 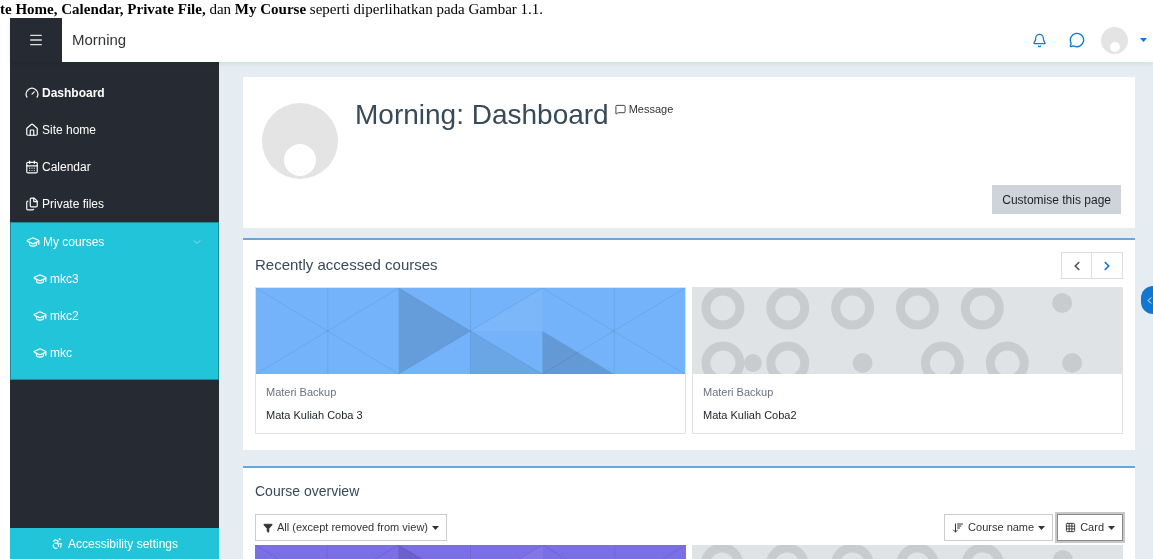 What do you see at coordinates (114, 203) in the screenshot?
I see `sidebar-item: Private files` at bounding box center [114, 203].